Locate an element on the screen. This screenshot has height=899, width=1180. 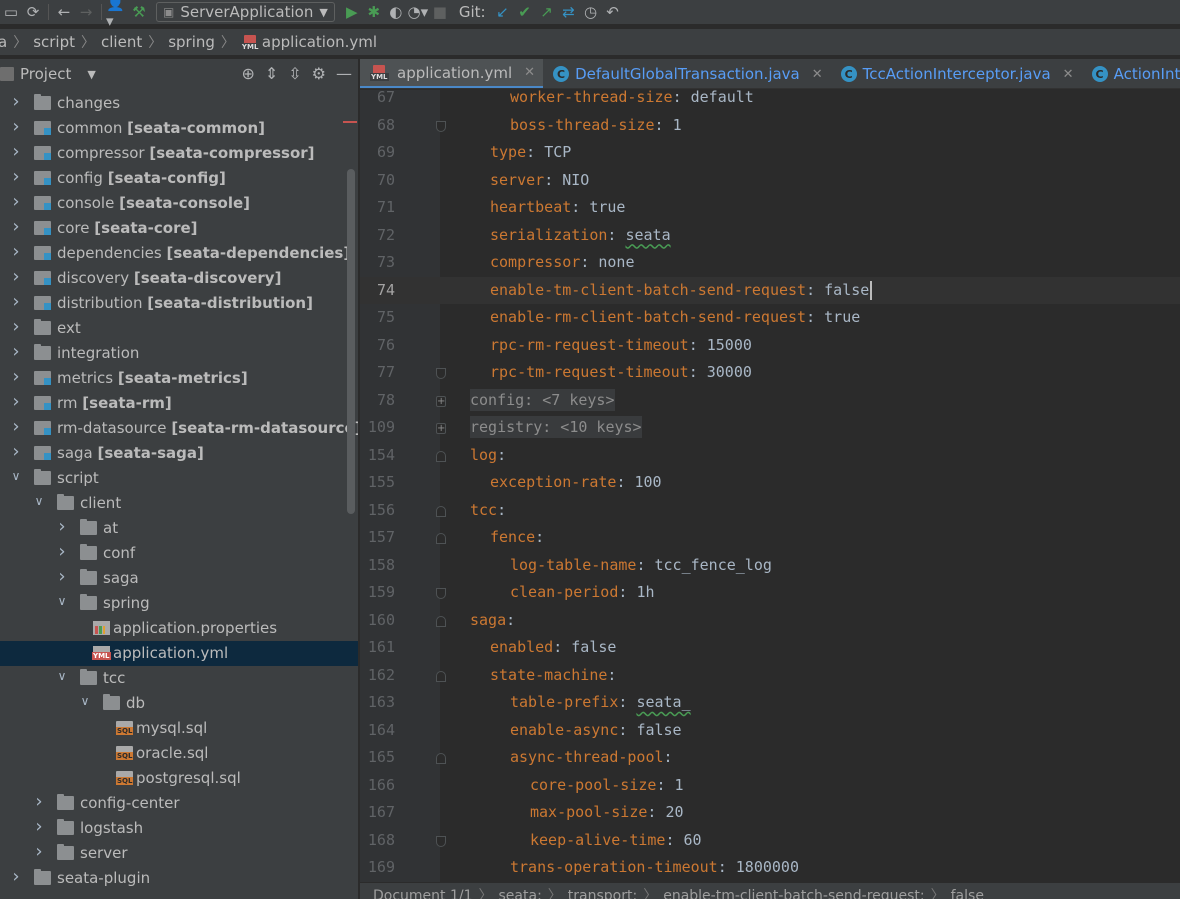
editor-tab: application.yml ✕ is located at coordinates (452, 73).